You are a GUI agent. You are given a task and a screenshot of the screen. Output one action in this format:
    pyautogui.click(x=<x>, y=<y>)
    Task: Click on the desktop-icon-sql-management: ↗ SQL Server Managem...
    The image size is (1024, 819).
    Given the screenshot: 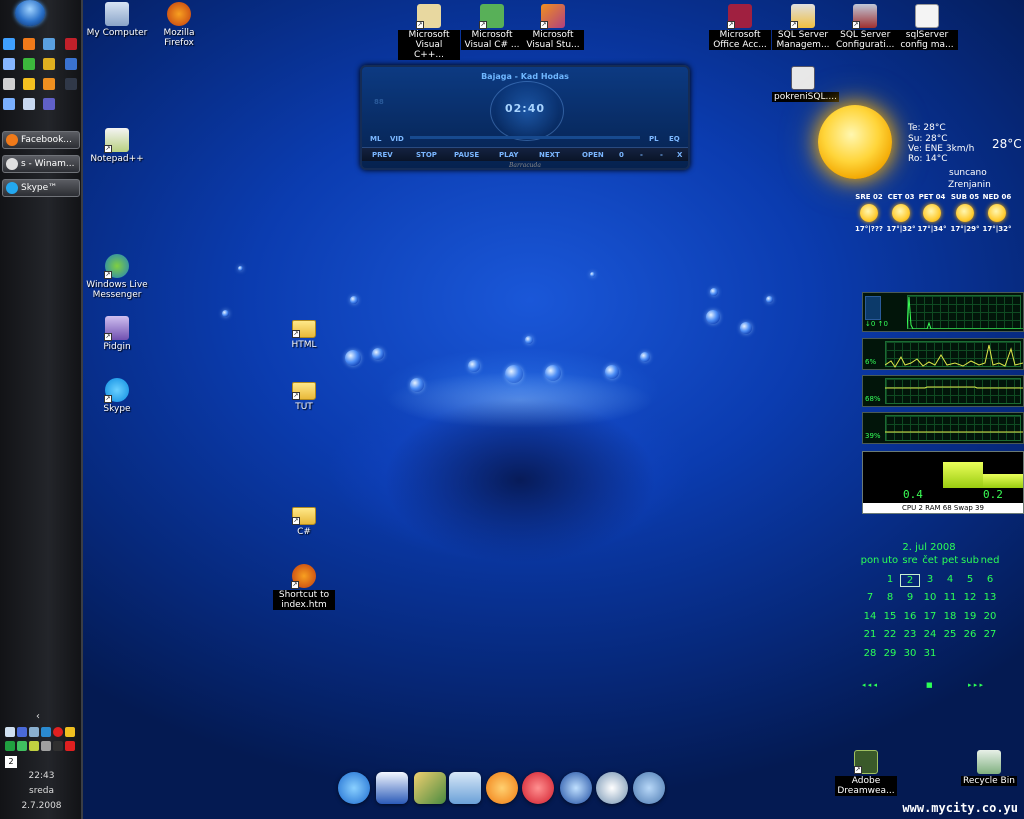 What is the action you would take?
    pyautogui.click(x=803, y=27)
    